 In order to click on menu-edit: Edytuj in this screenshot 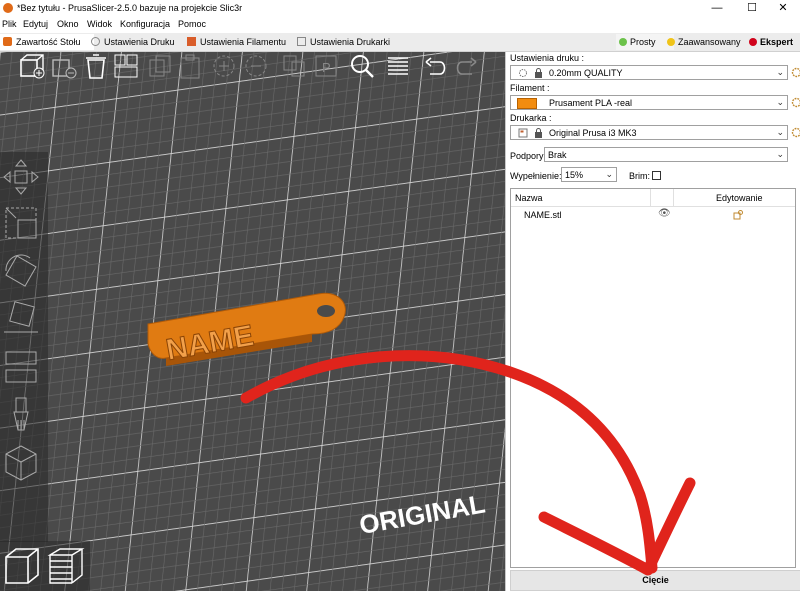, I will do `click(35, 24)`.